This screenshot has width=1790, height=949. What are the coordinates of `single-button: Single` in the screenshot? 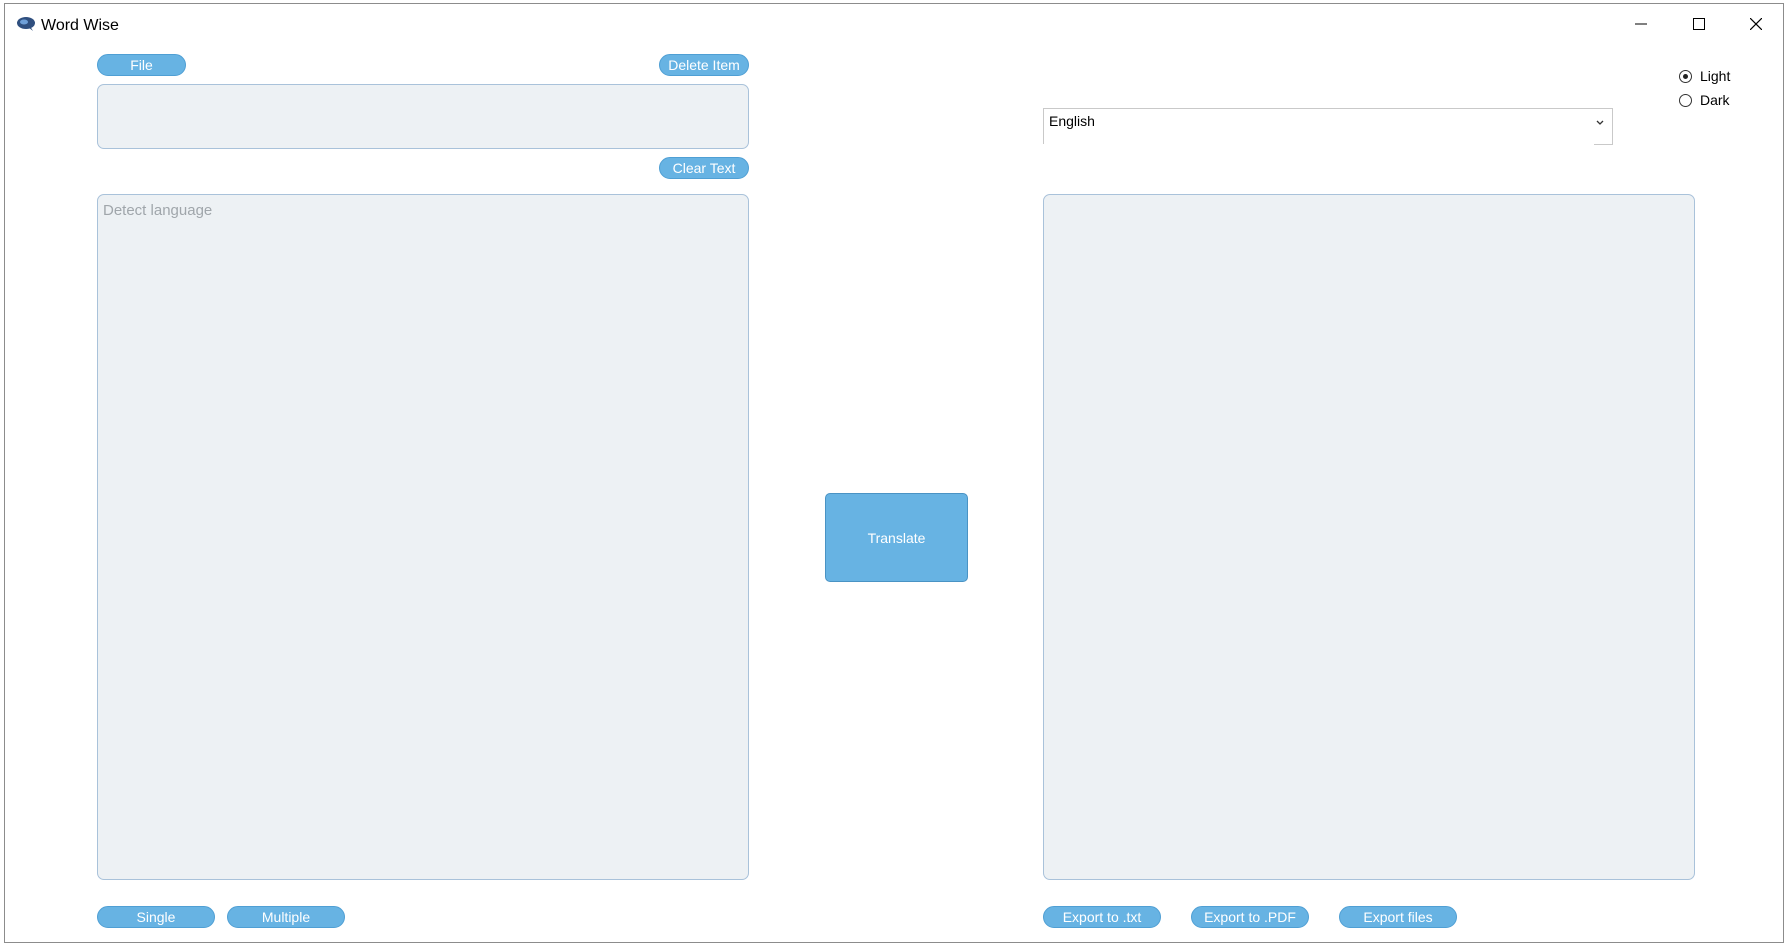 It's located at (156, 917).